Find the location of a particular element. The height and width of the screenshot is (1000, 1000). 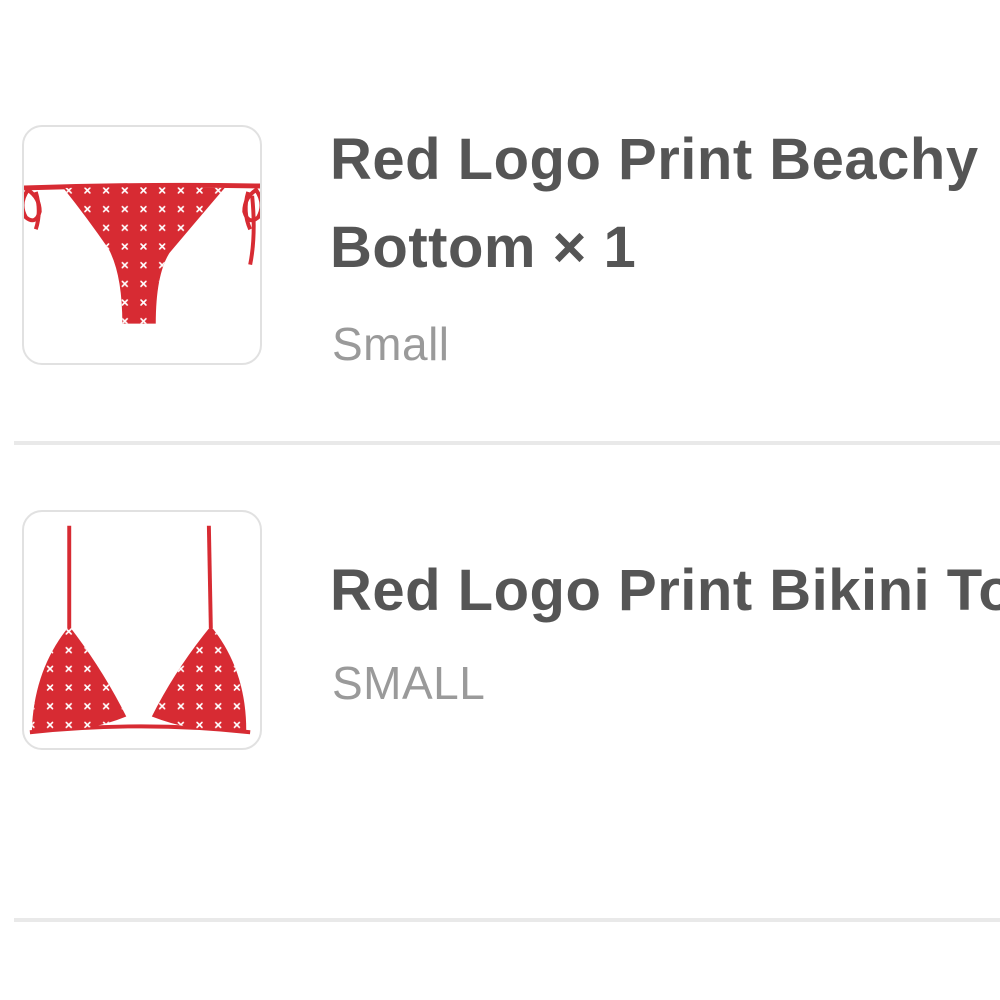

item-title: Red Logo Print Beachy Bottom × 1 is located at coordinates (665, 204).